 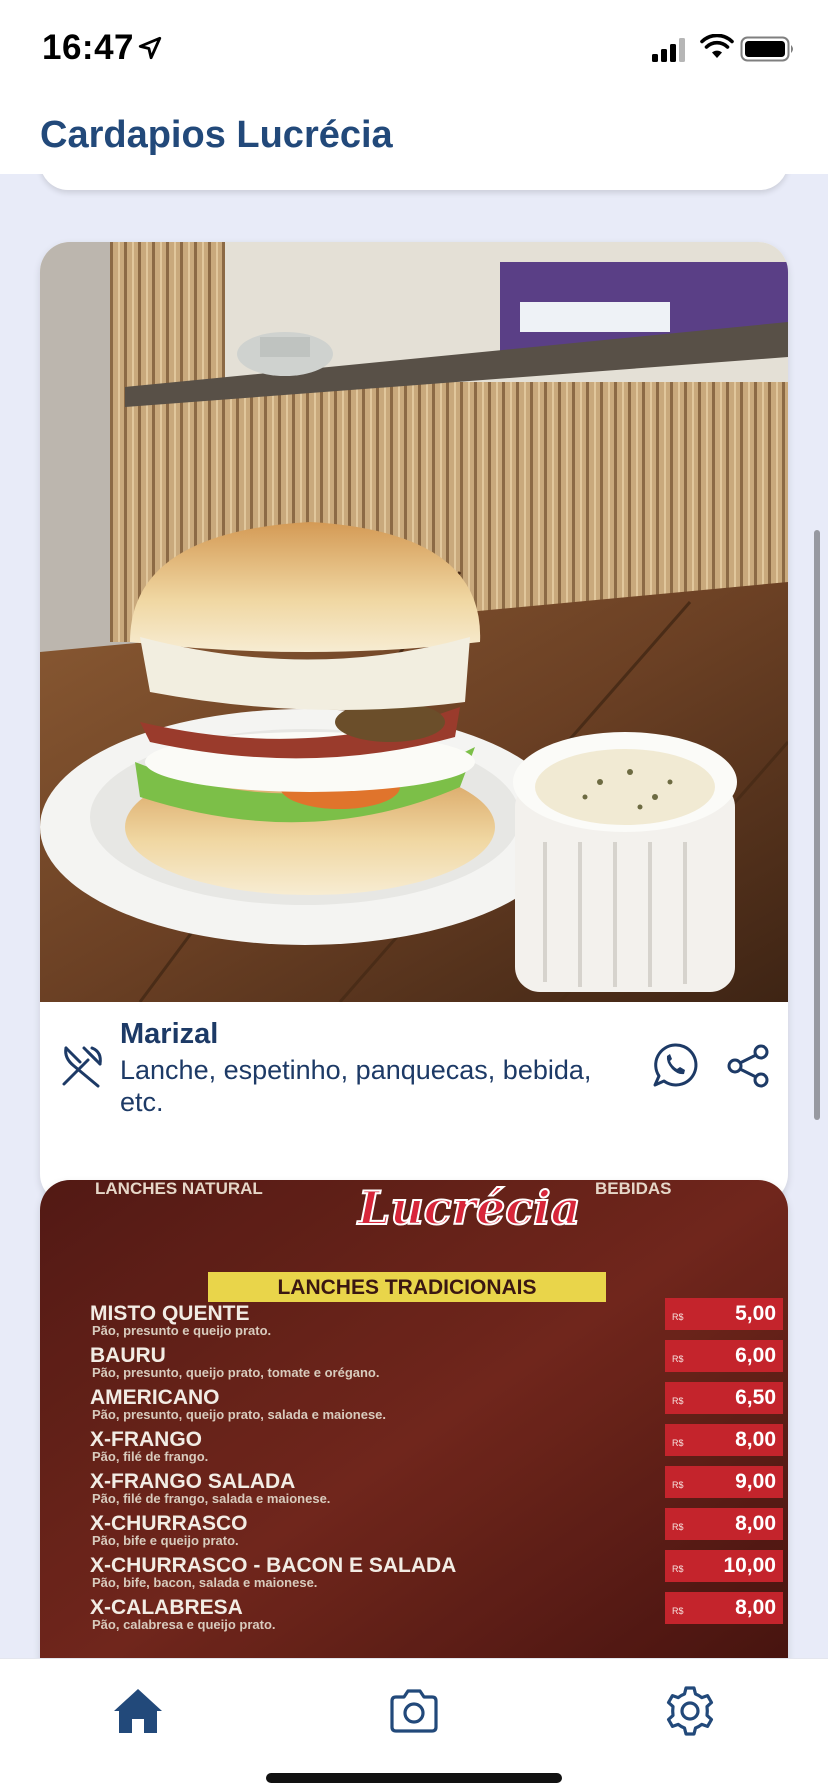 I want to click on status-bar: 16:47, so click(x=414, y=50).